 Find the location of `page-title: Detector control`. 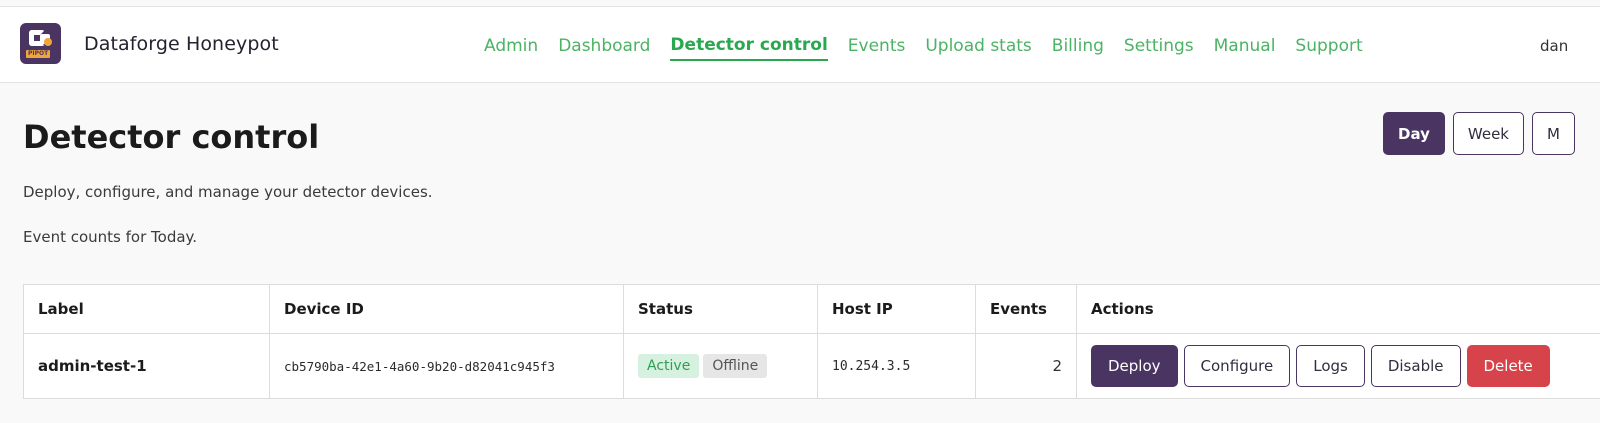

page-title: Detector control is located at coordinates (171, 137).